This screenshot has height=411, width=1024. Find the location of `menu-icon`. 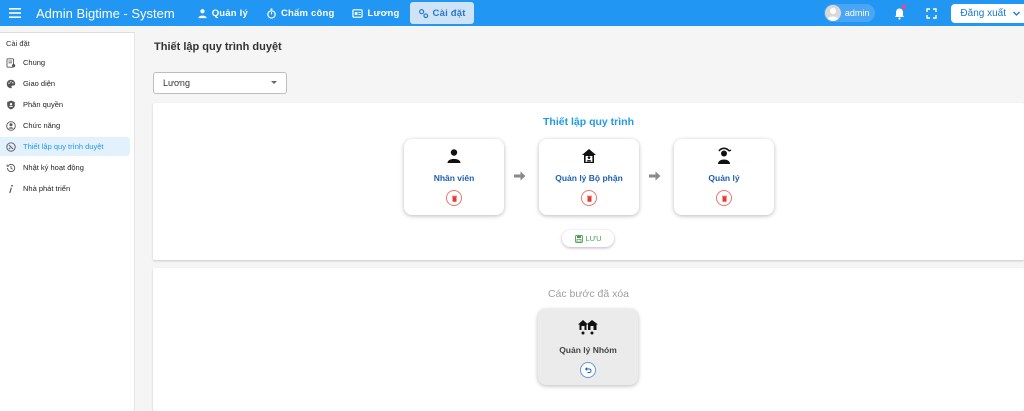

menu-icon is located at coordinates (15, 13).